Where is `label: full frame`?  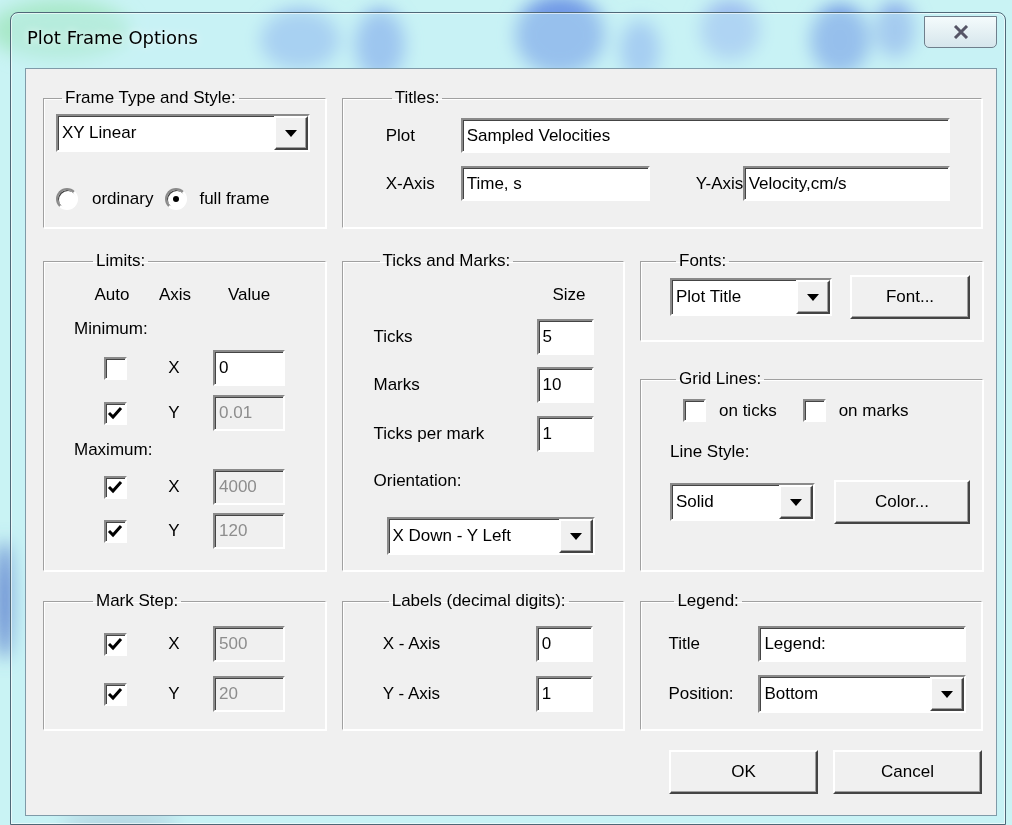
label: full frame is located at coordinates (234, 199).